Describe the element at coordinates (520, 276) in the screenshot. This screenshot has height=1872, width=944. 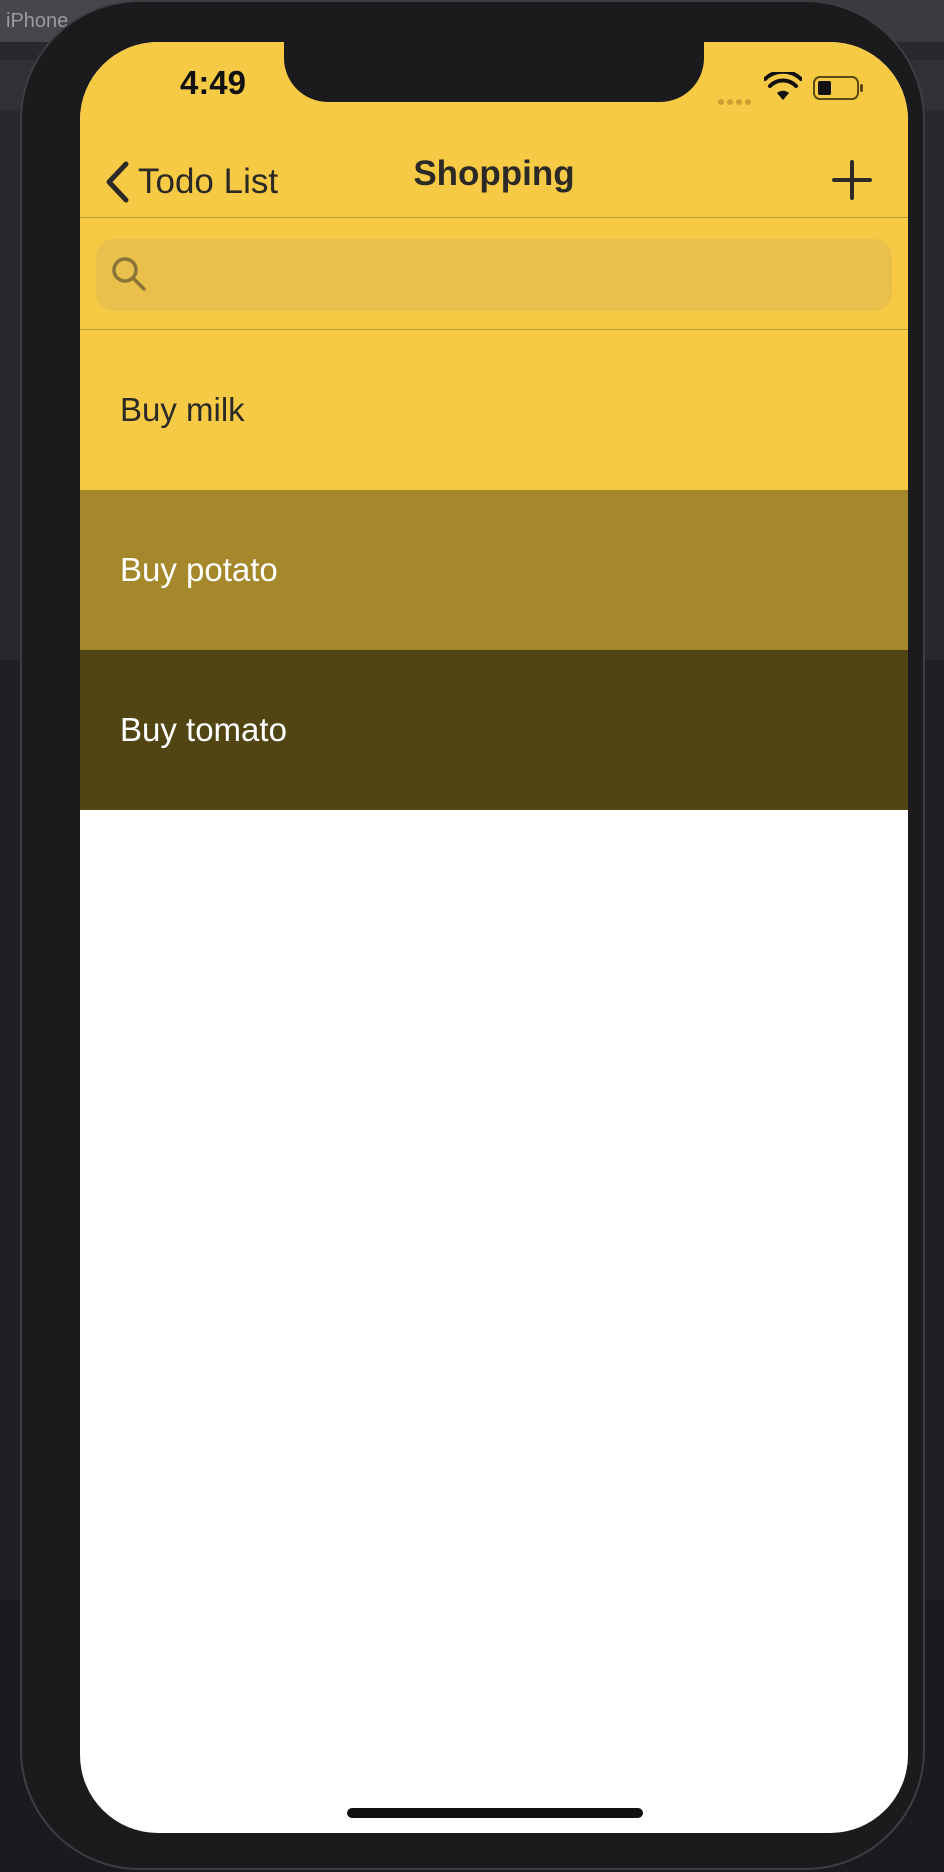
I see `search-input` at that location.